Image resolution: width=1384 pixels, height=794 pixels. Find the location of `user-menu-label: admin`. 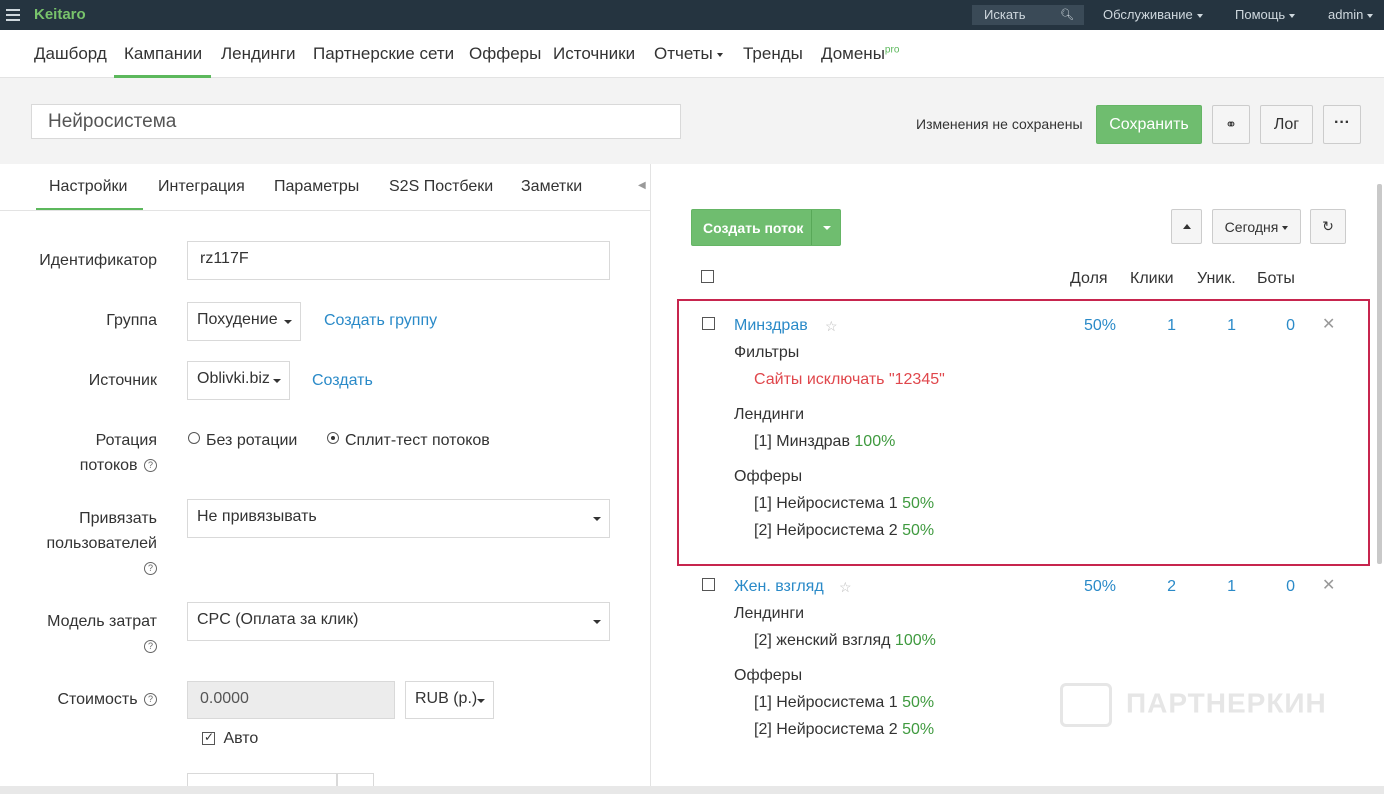

user-menu-label: admin is located at coordinates (1346, 14).